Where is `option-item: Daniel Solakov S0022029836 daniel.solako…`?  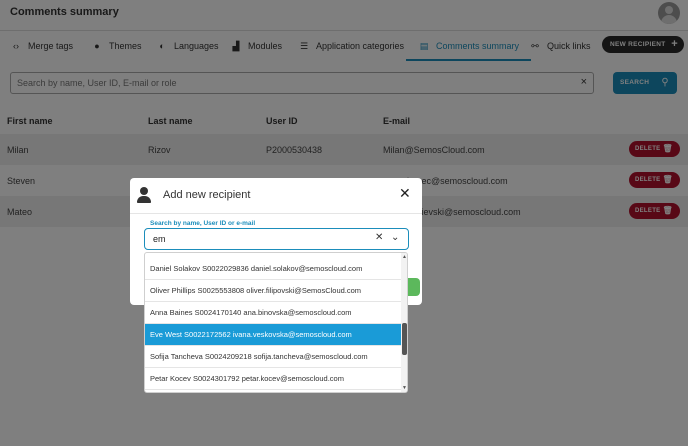
option-item: Daniel Solakov S0022029836 daniel.solako… is located at coordinates (273, 269).